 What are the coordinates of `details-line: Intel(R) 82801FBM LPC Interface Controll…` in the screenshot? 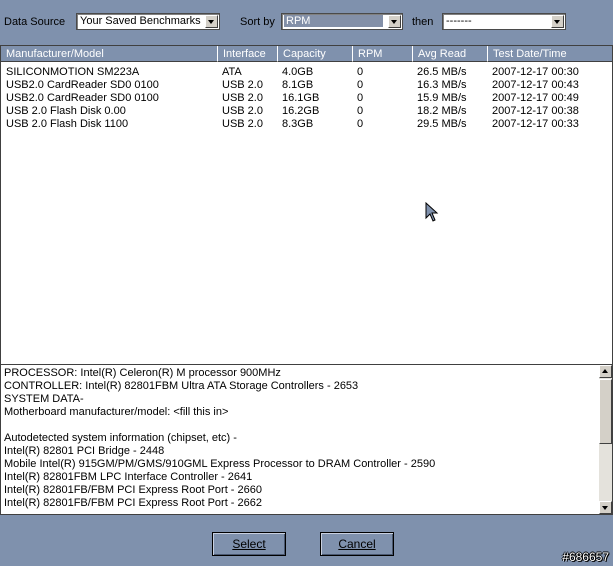 It's located at (128, 477).